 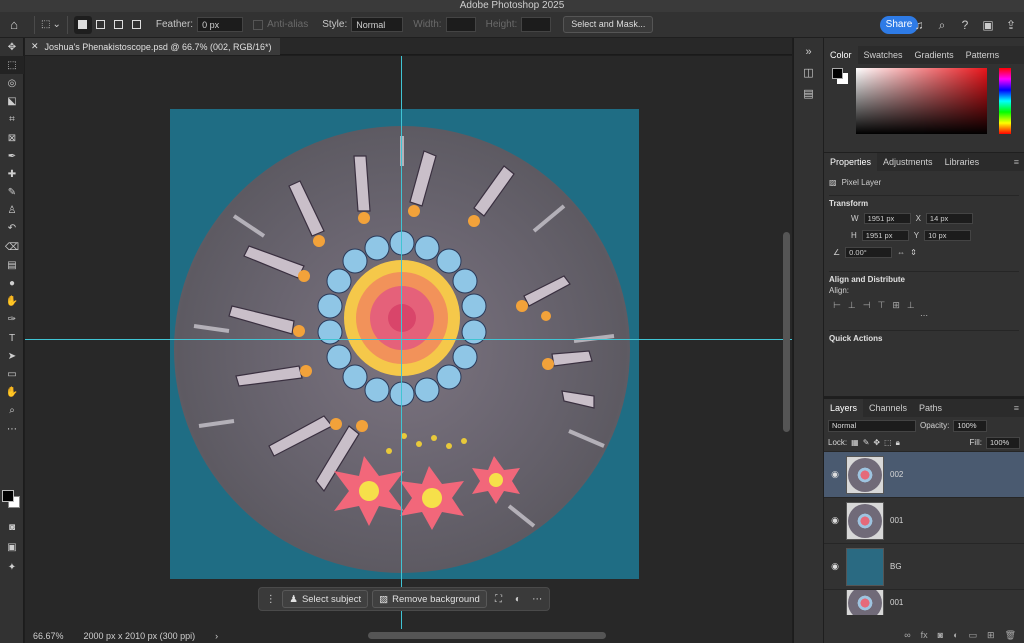 I want to click on new-group-icon: ▭, so click(x=973, y=635).